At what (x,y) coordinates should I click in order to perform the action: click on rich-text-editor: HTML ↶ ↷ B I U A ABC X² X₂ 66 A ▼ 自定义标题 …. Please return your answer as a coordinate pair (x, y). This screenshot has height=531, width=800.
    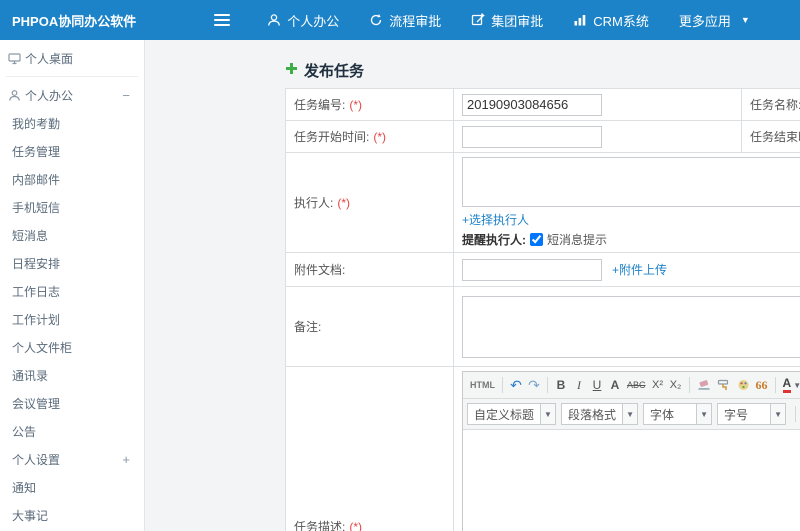
    Looking at the image, I should click on (631, 451).